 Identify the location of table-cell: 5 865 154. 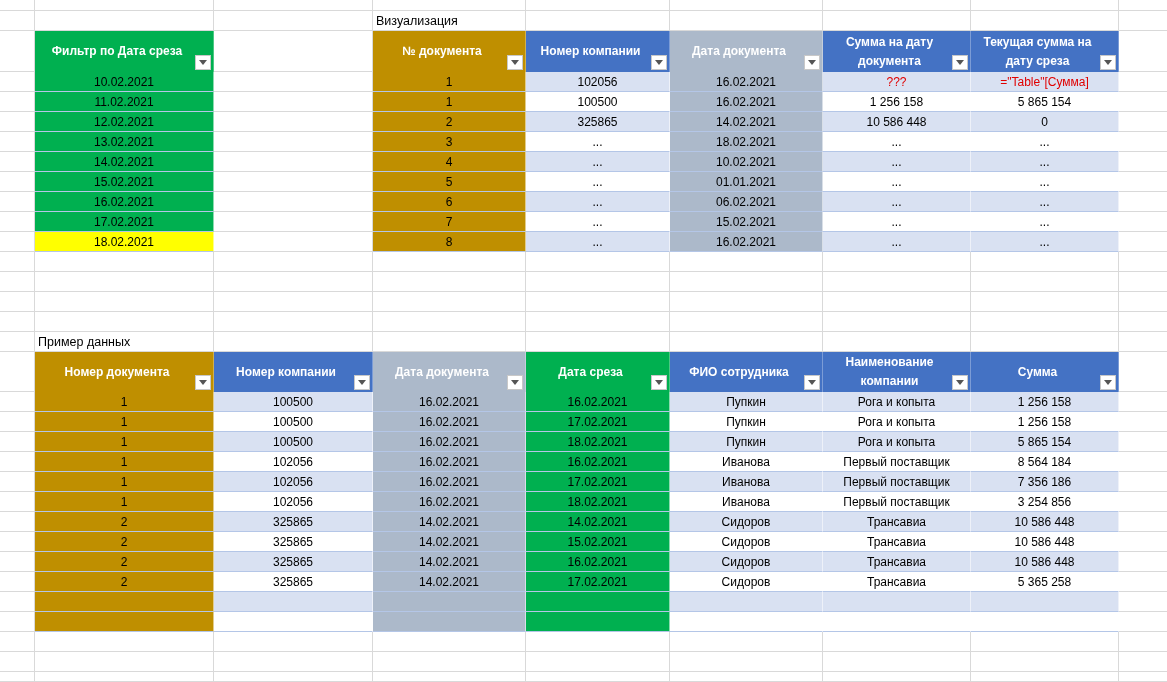
(1045, 102).